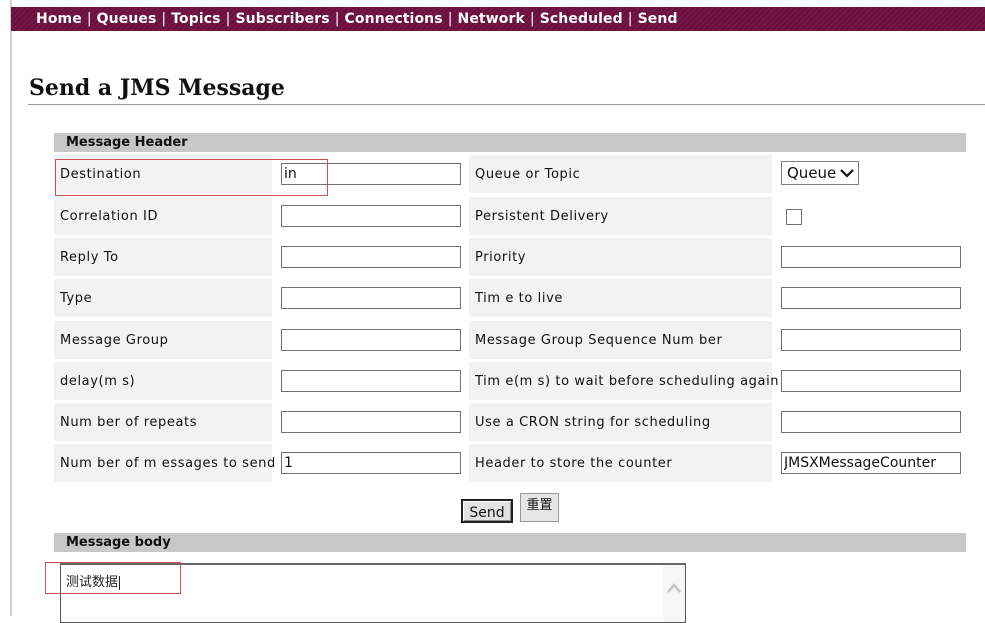  I want to click on form-label-cell: Num ber of m essages to send, so click(164, 463).